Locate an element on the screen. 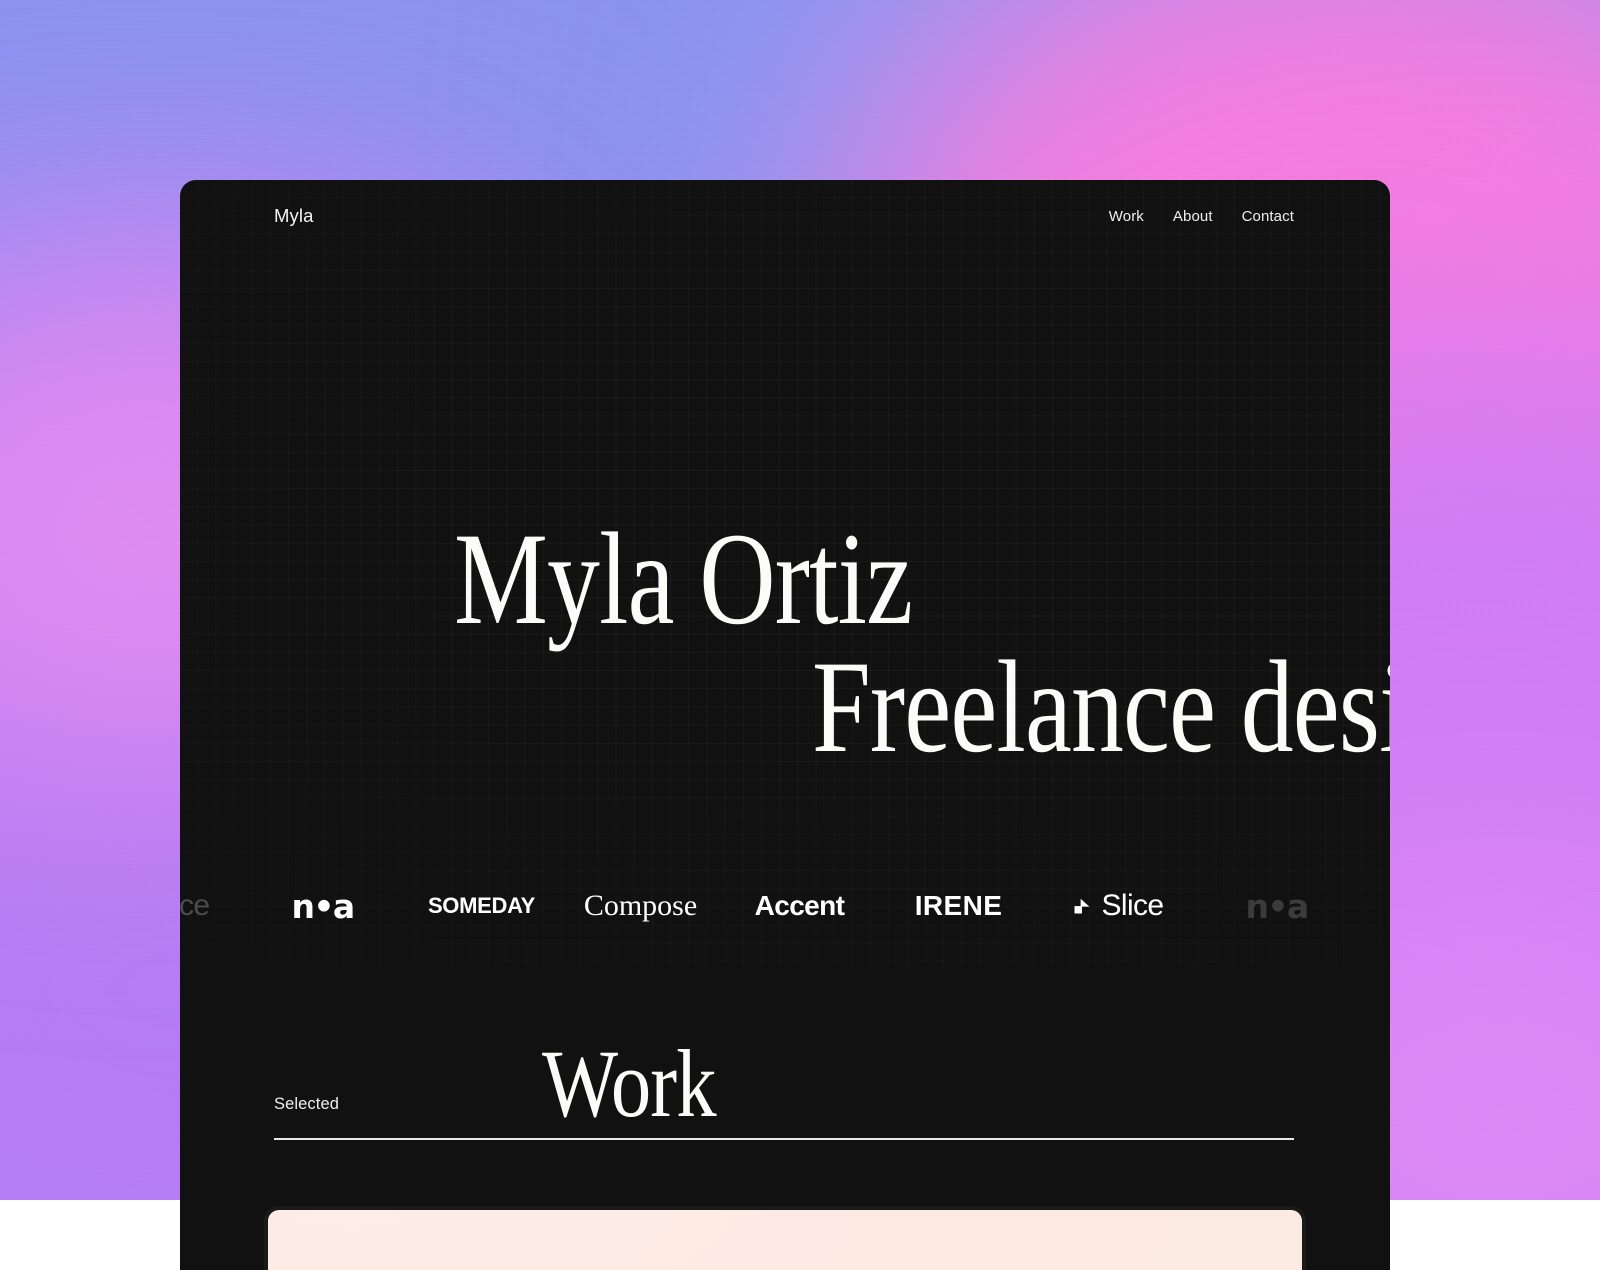  work-eyebrow: Selected is located at coordinates (306, 1104).